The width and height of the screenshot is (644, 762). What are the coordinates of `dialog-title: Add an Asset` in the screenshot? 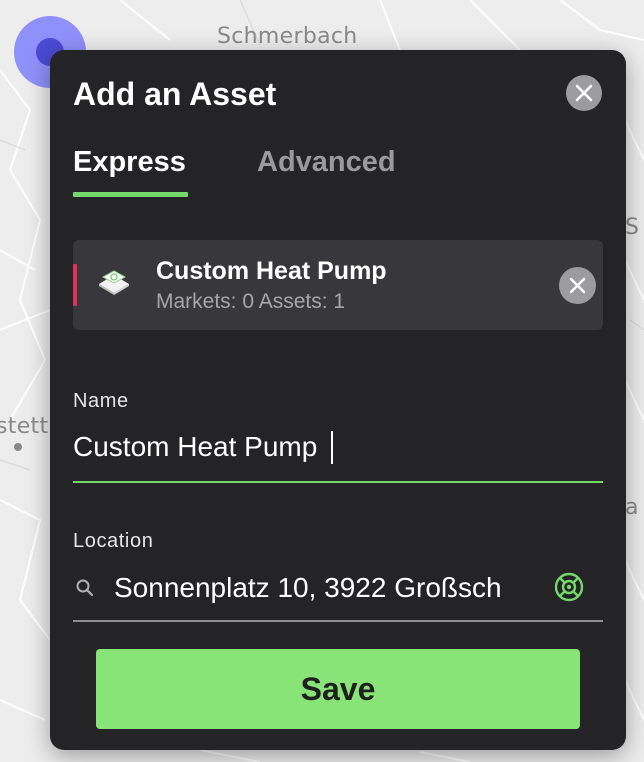 It's located at (175, 94).